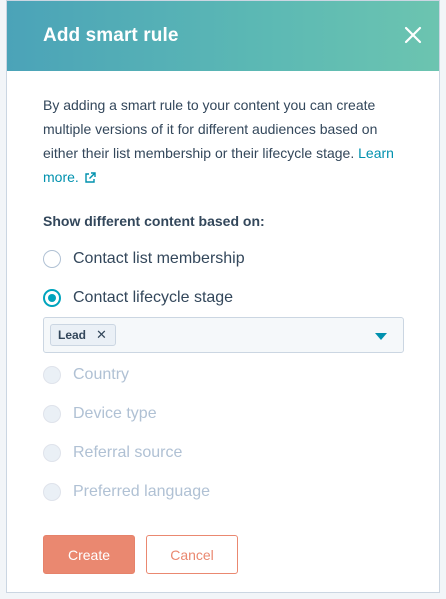 Image resolution: width=446 pixels, height=599 pixels. Describe the element at coordinates (89, 554) in the screenshot. I see `create-button: Create` at that location.